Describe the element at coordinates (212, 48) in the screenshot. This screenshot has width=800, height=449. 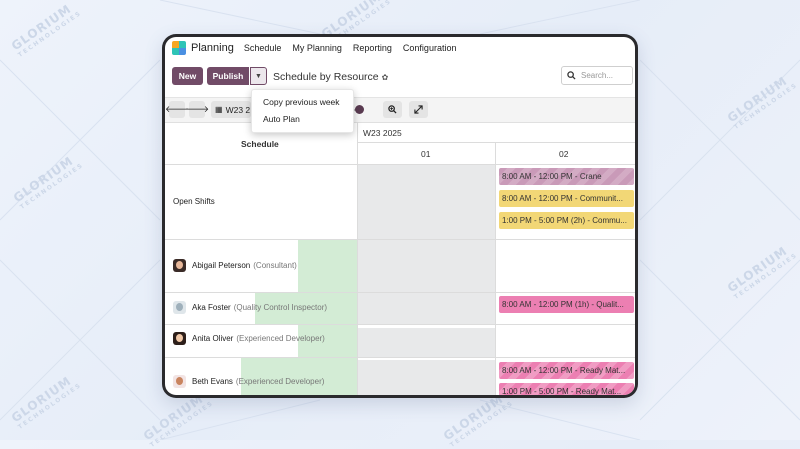
I see `app-name: Planning` at that location.